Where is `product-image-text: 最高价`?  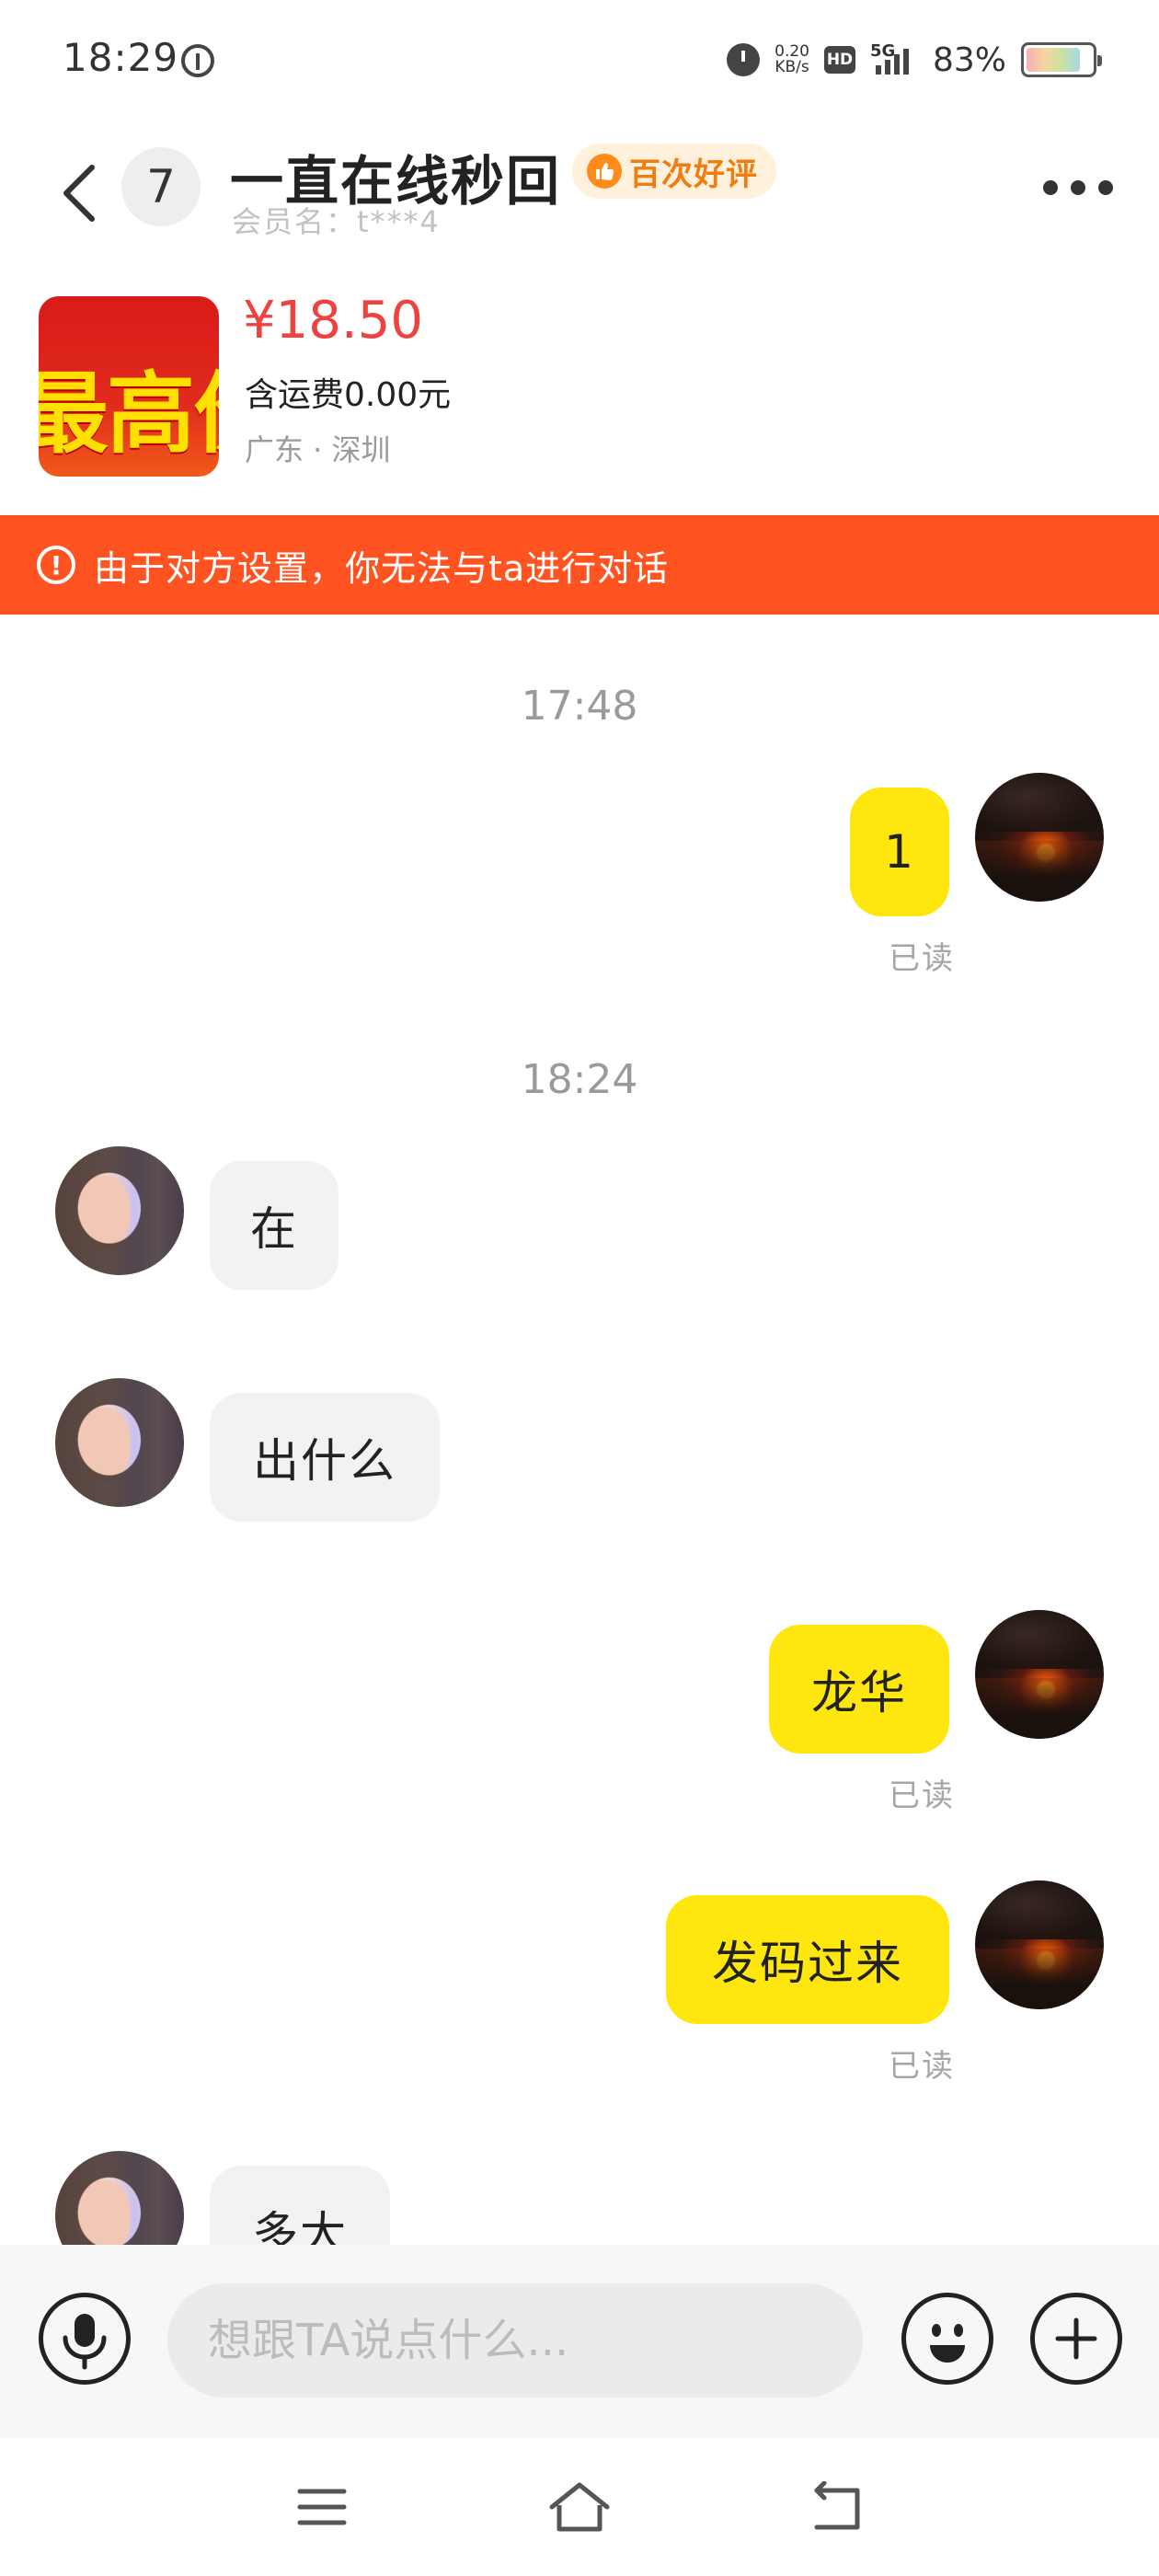 product-image-text: 最高价 is located at coordinates (129, 414).